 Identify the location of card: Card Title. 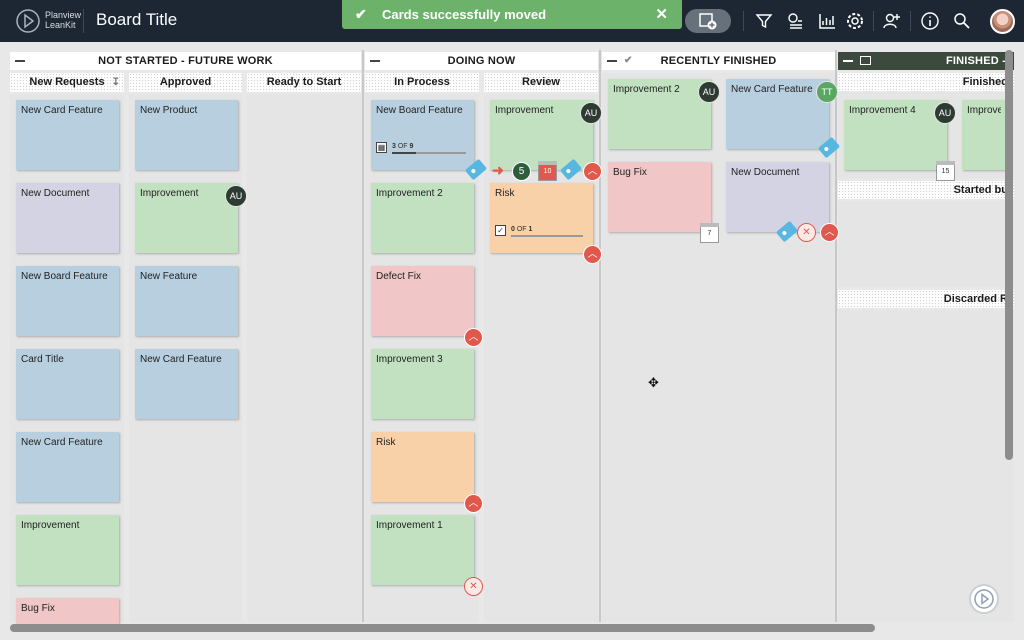
(67, 384).